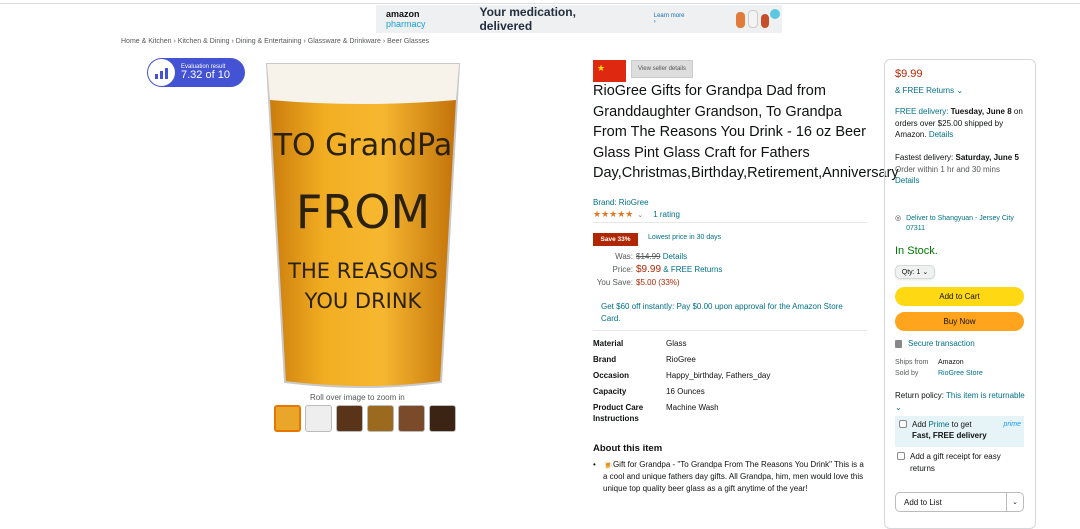 The image size is (1080, 529). Describe the element at coordinates (755, 19) in the screenshot. I see `pill-bottles-image` at that location.